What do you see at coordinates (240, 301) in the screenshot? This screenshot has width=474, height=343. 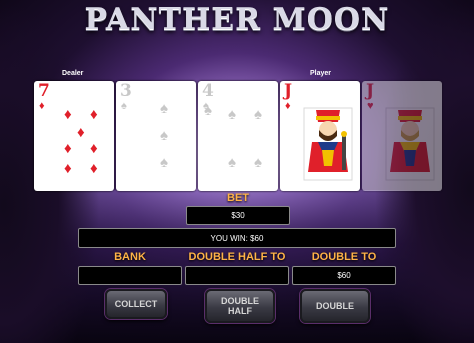 I see `double-half-button-line1: DOUBLE` at bounding box center [240, 301].